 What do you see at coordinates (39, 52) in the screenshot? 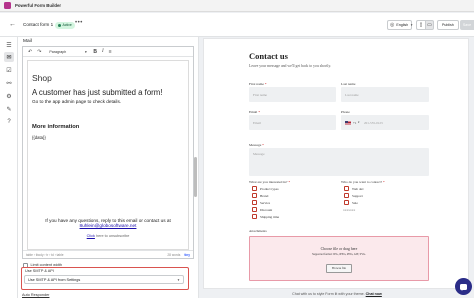
I see `redo-icon: ↷` at bounding box center [39, 52].